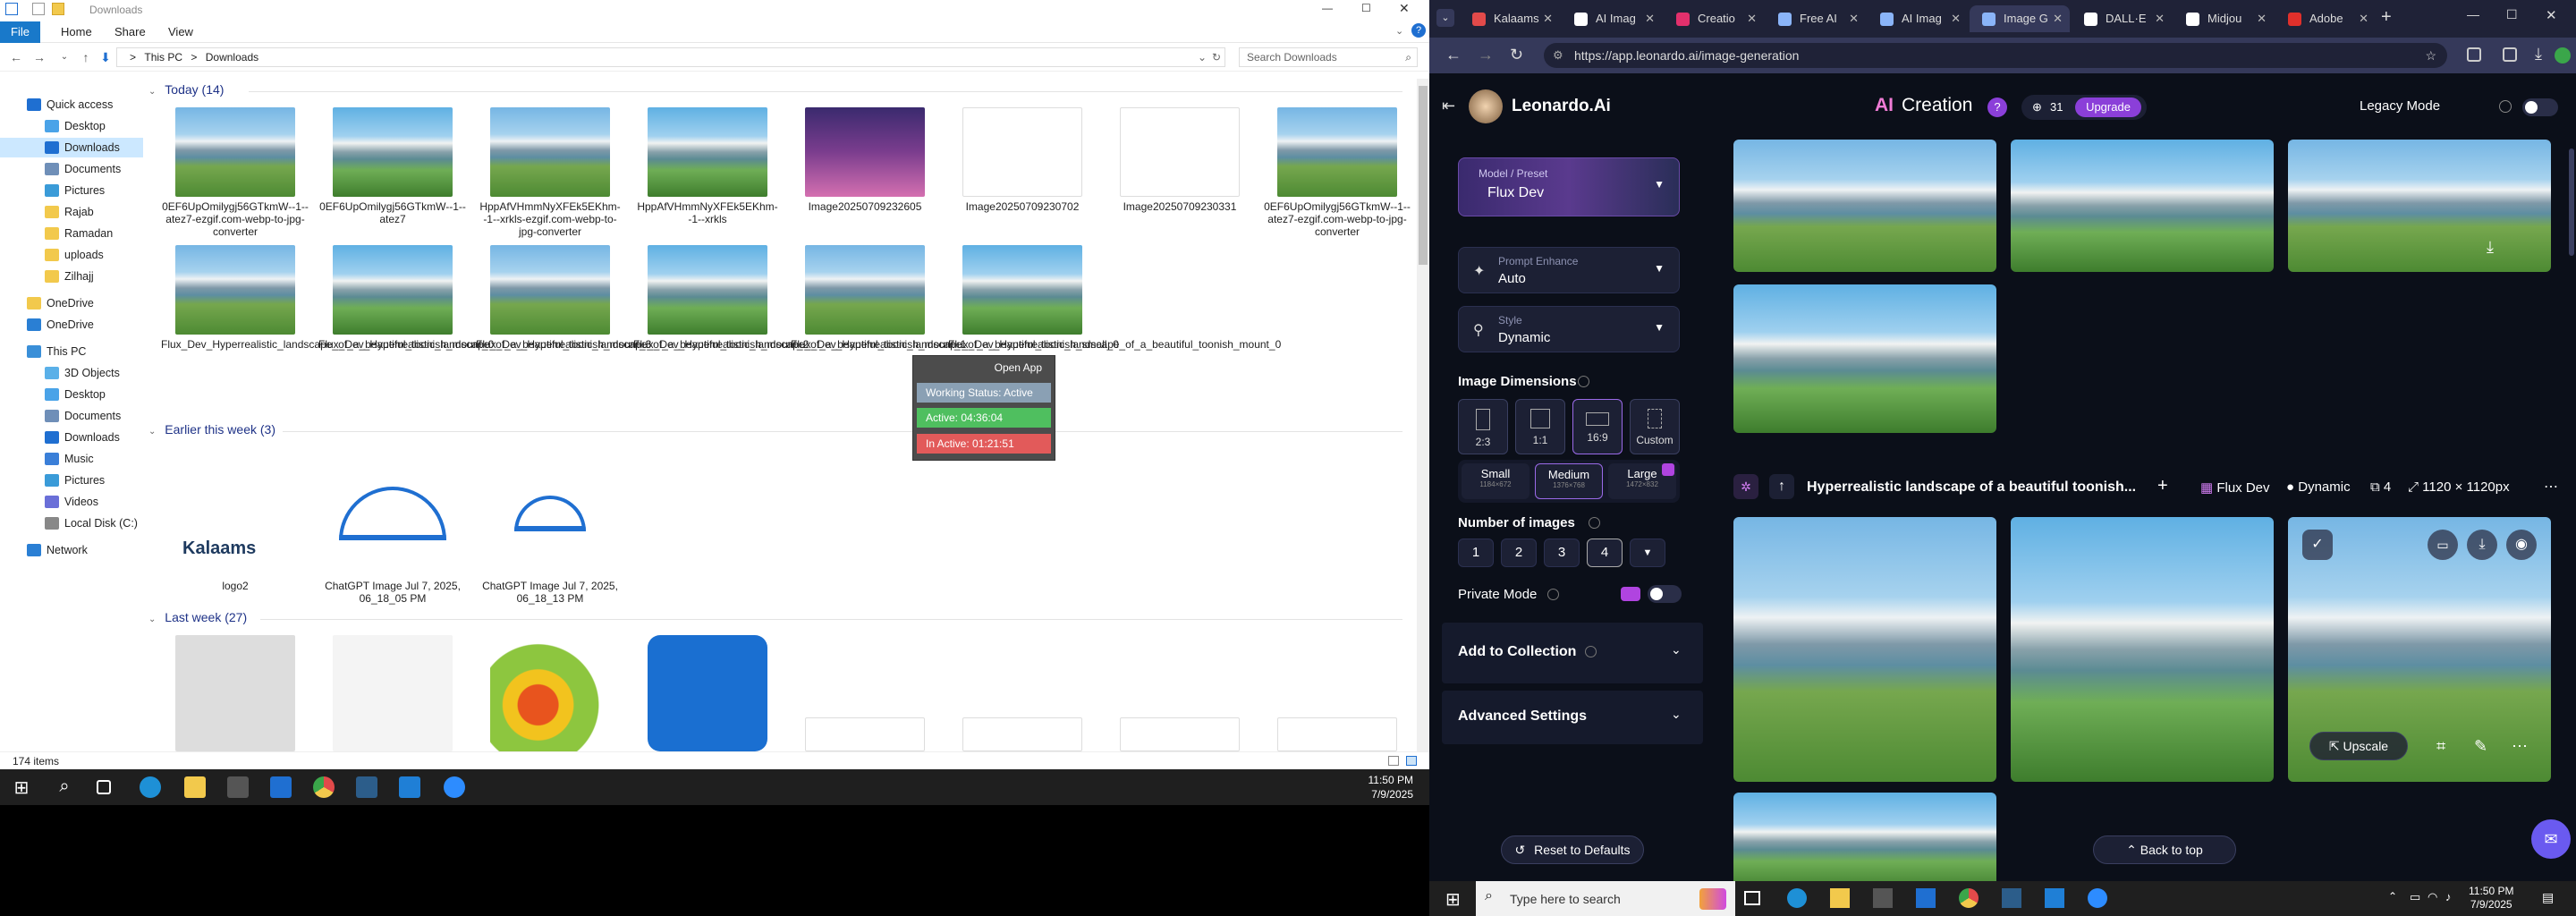 The height and width of the screenshot is (916, 2576). What do you see at coordinates (1569, 186) in the screenshot?
I see `model-preset-select: Model / Preset Flux Dev ▼` at bounding box center [1569, 186].